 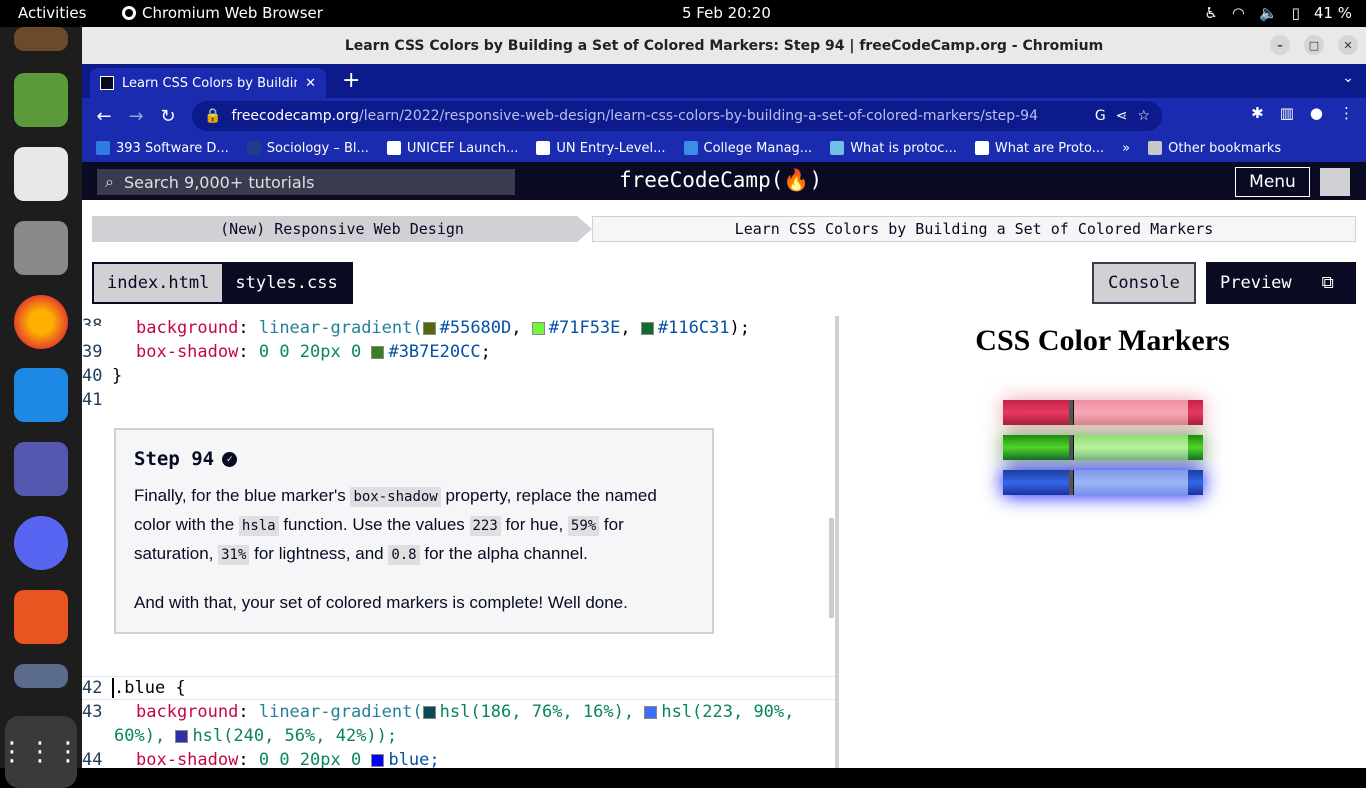 What do you see at coordinates (726, 13) in the screenshot?
I see `clock: 5 Feb 20:20` at bounding box center [726, 13].